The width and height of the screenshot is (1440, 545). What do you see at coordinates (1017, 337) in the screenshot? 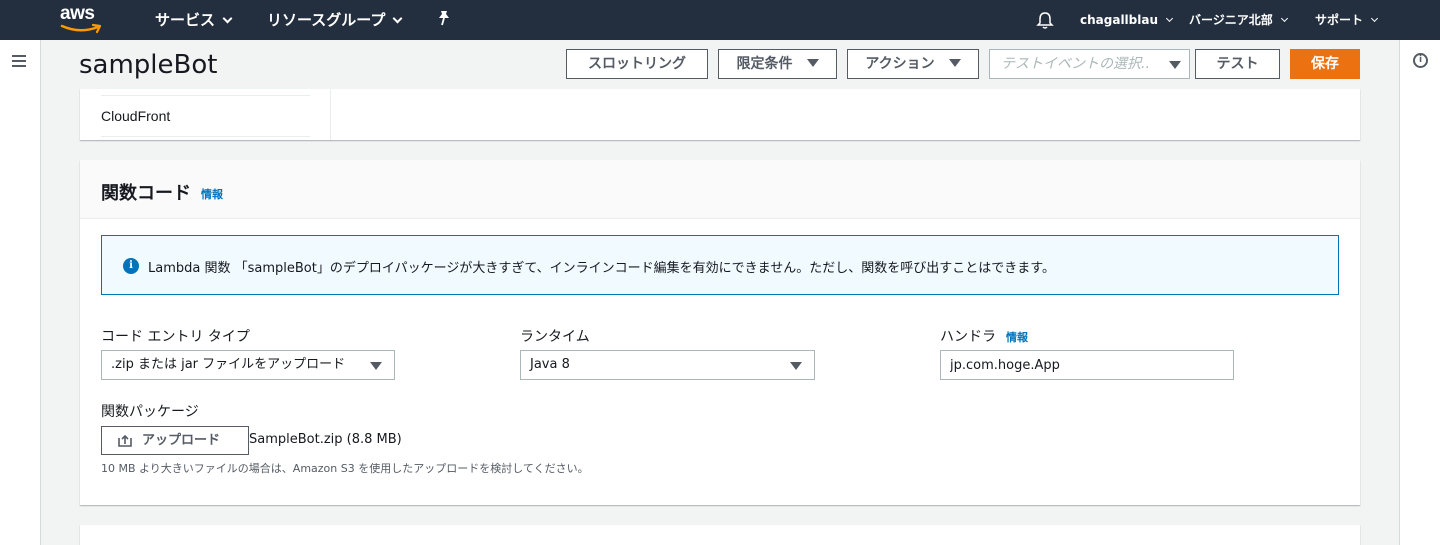
I see `handler-info-link: 情報` at bounding box center [1017, 337].